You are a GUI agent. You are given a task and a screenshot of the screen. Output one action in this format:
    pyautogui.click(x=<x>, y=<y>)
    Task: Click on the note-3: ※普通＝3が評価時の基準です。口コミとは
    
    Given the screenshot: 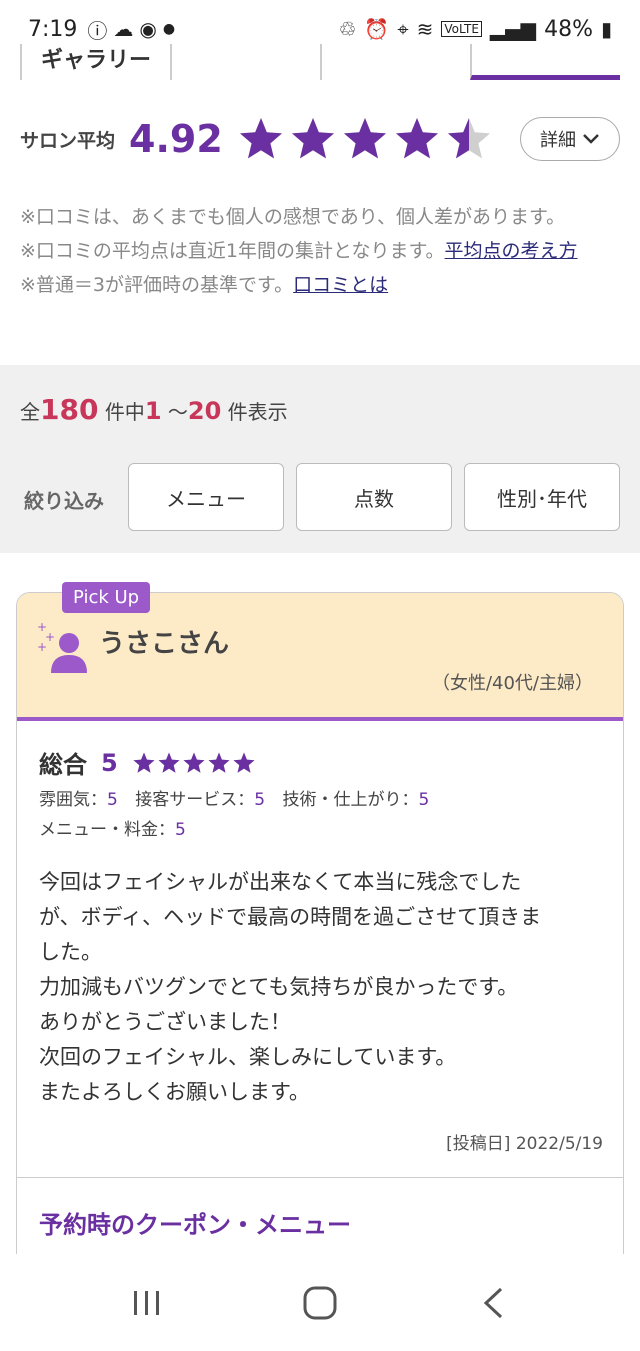 What is the action you would take?
    pyautogui.click(x=204, y=285)
    